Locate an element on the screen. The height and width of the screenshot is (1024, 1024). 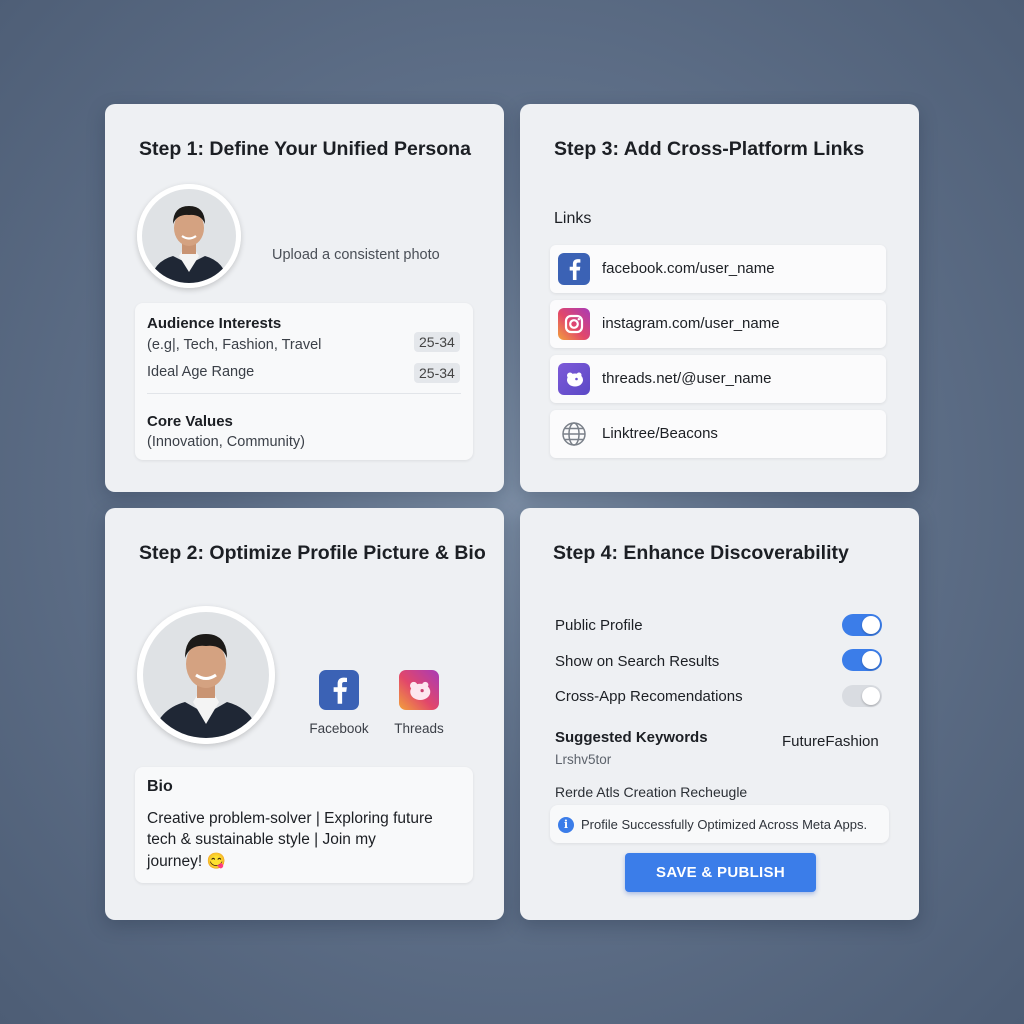
creation-schedule-text: Rerde Atls Creation Recheugle is located at coordinates (651, 792).